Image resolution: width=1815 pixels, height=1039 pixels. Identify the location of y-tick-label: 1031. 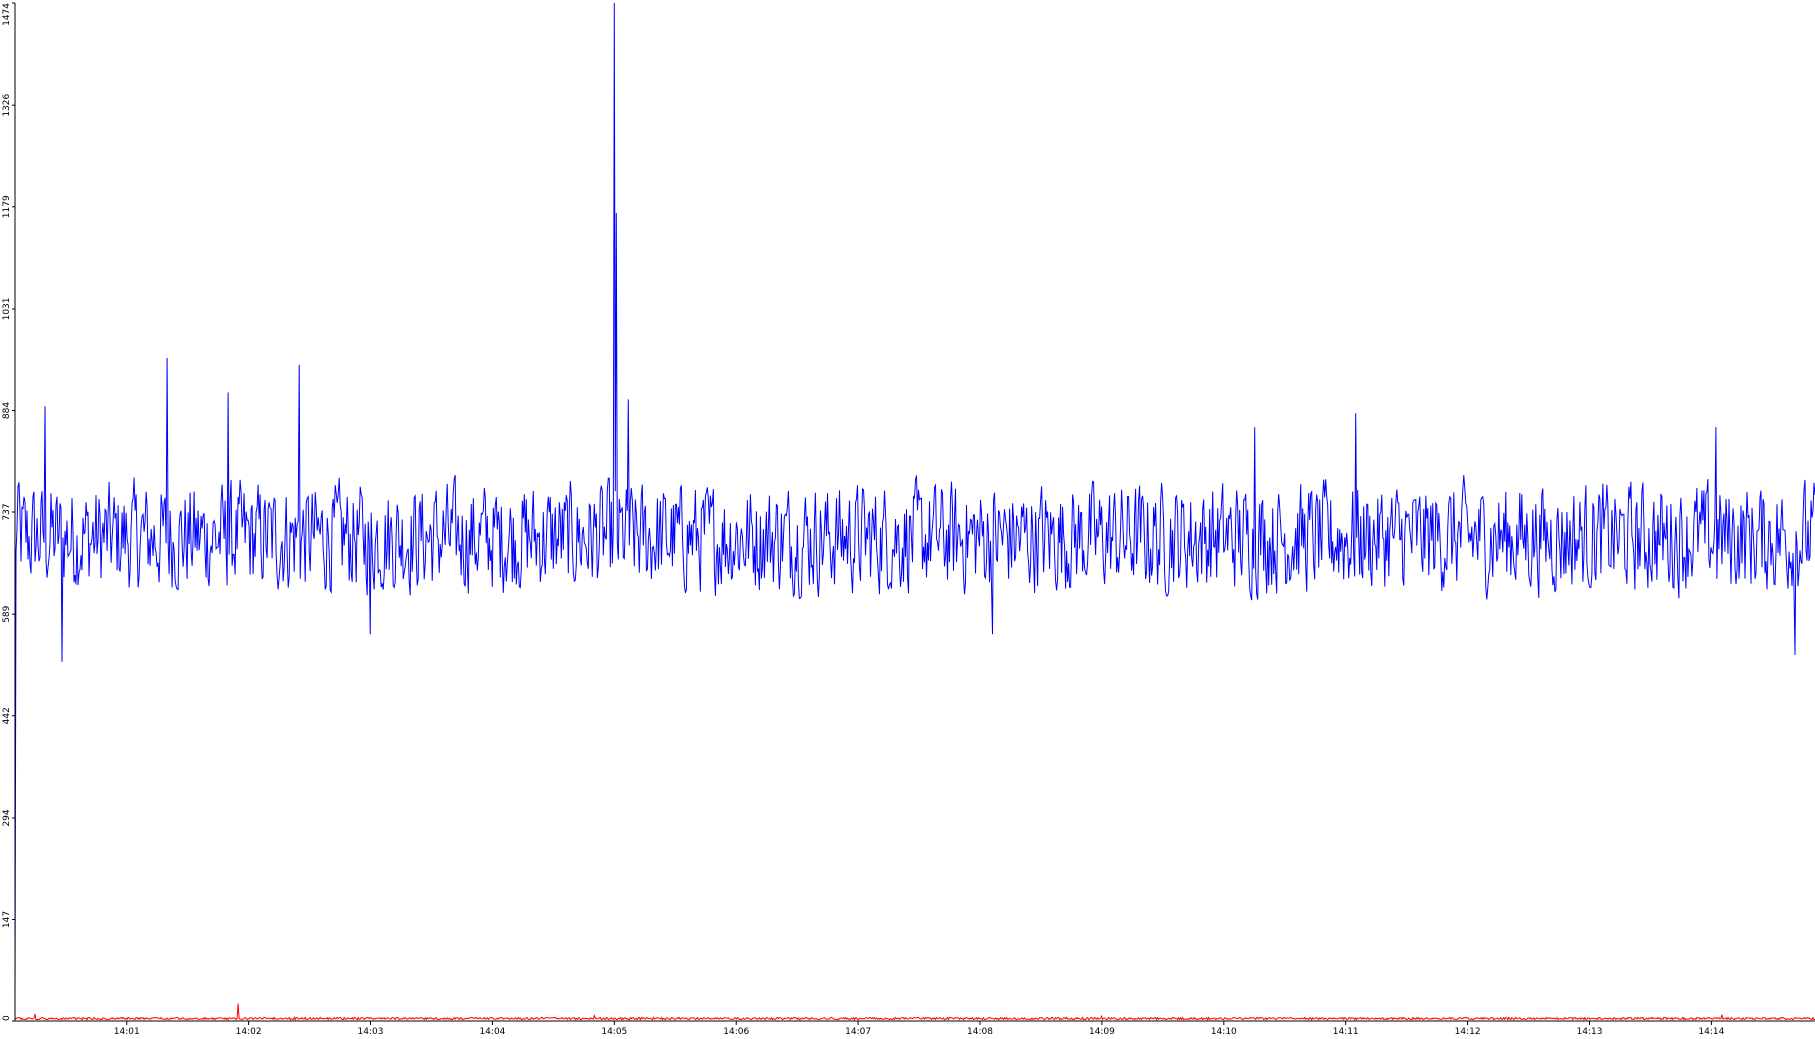
(7, 308).